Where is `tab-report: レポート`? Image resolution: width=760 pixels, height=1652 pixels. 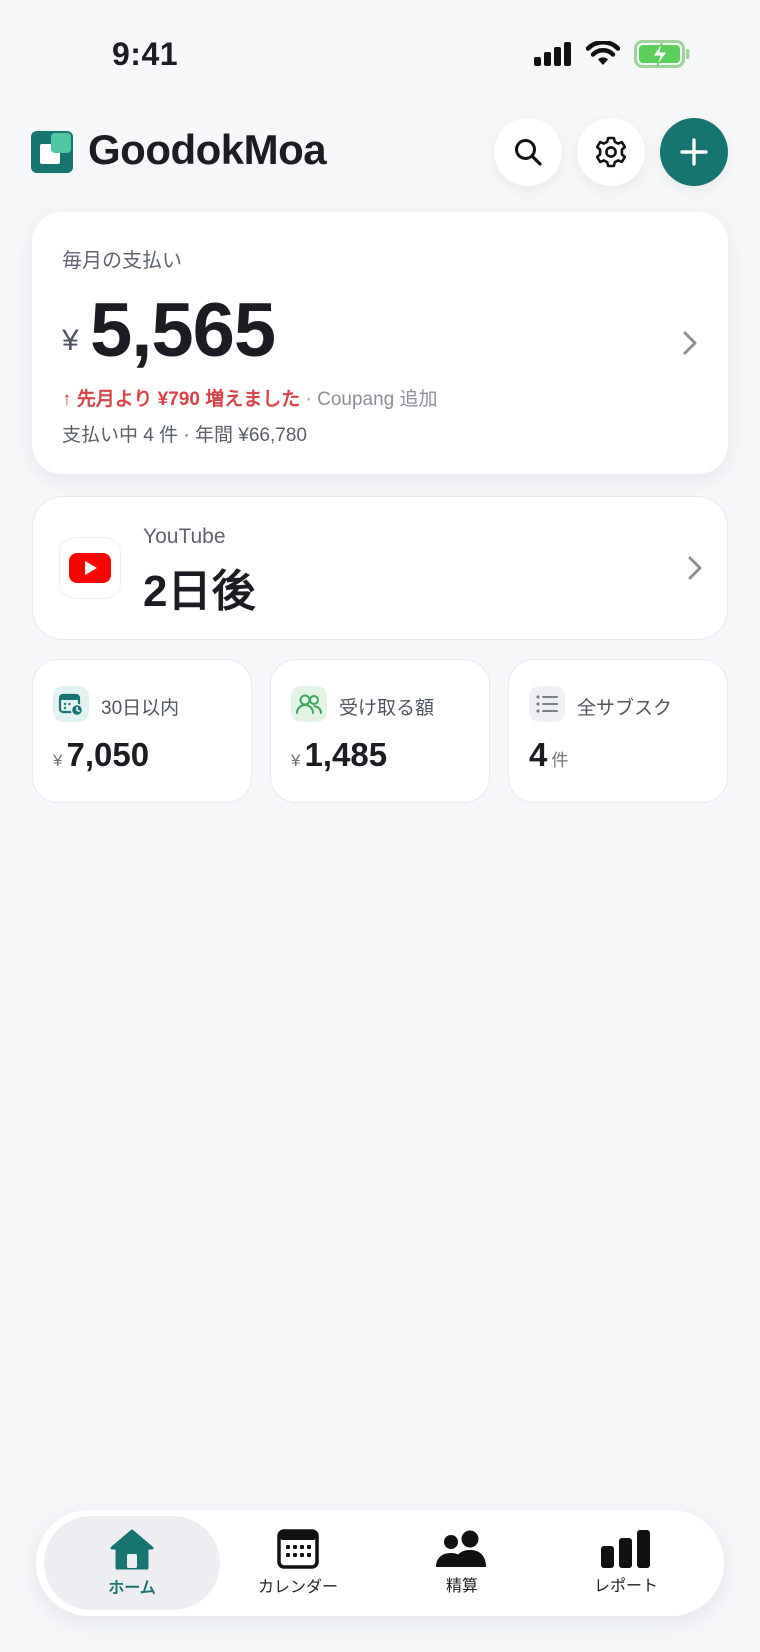
tab-report: レポート is located at coordinates (626, 1563).